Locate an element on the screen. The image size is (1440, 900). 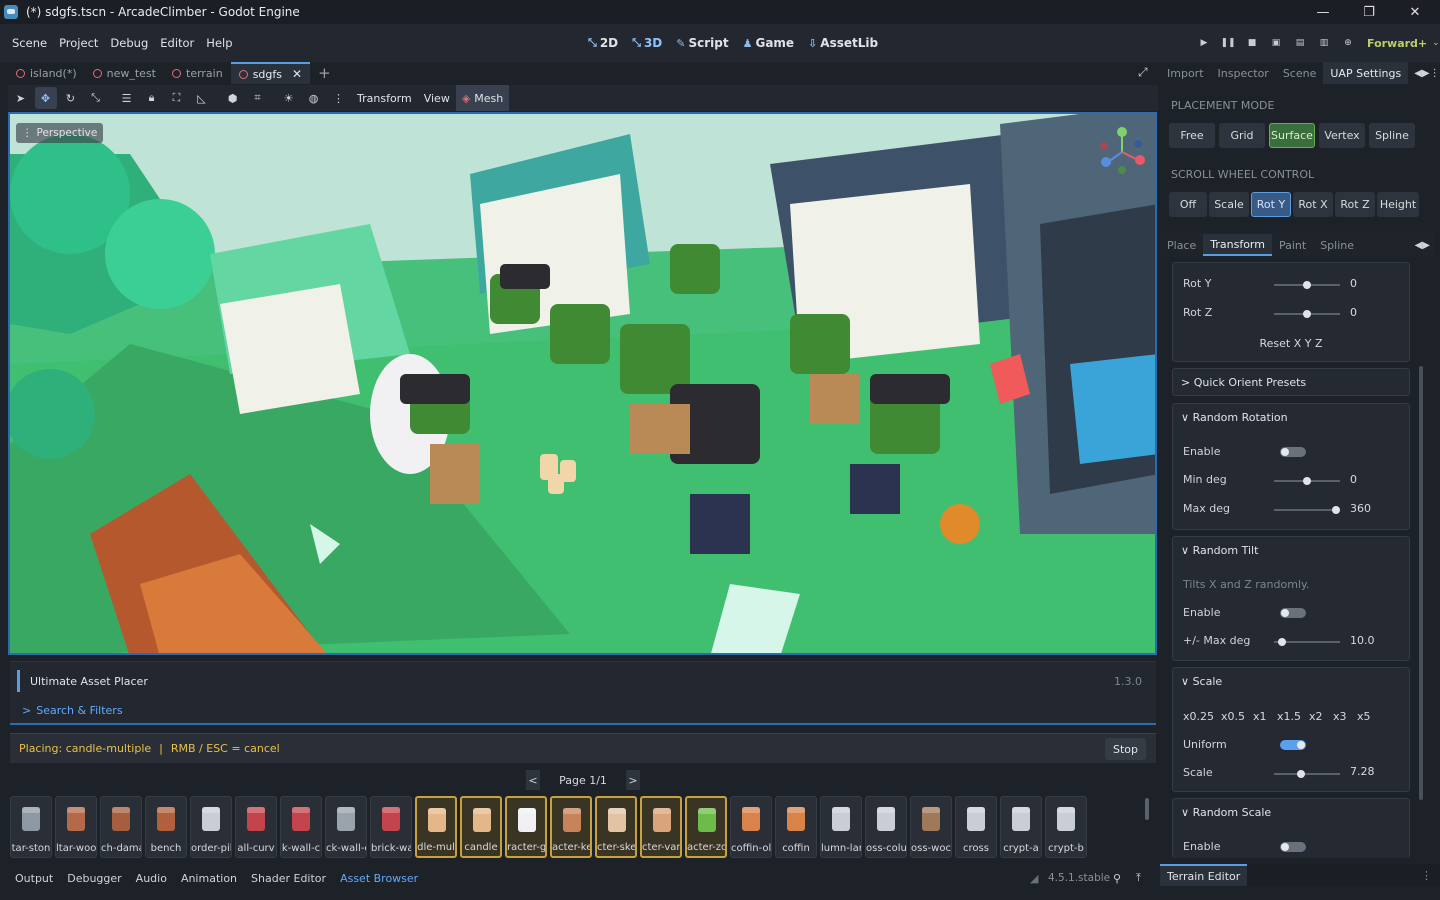
transform-menu: Transform is located at coordinates (384, 98).